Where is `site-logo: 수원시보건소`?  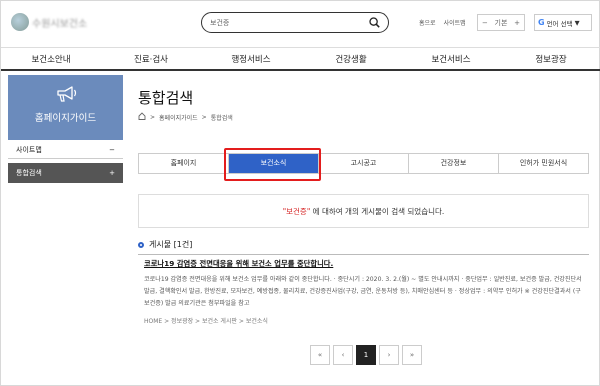
site-logo: 수원시보건소 is located at coordinates (50, 22).